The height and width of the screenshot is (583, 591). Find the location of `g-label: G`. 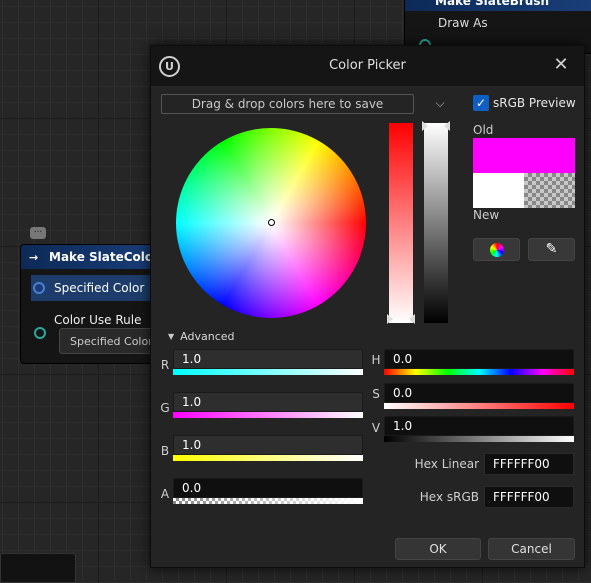

g-label: G is located at coordinates (165, 408).